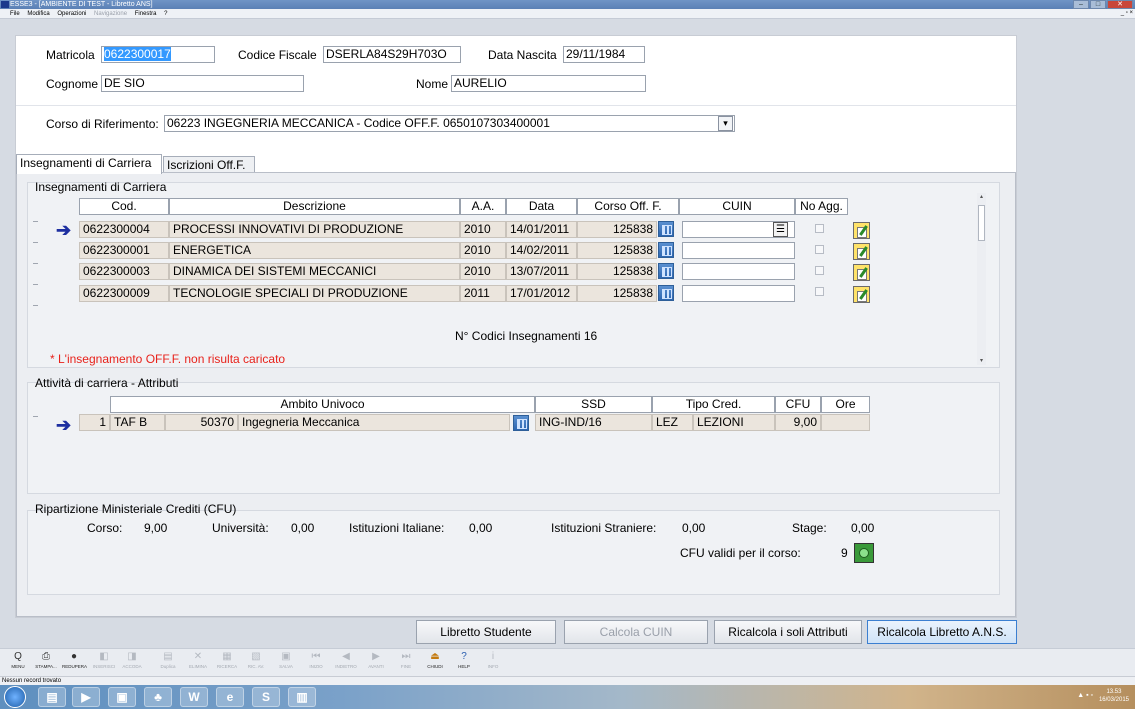  I want to click on fine-tool-button: ⏭ FINE, so click(406, 660).